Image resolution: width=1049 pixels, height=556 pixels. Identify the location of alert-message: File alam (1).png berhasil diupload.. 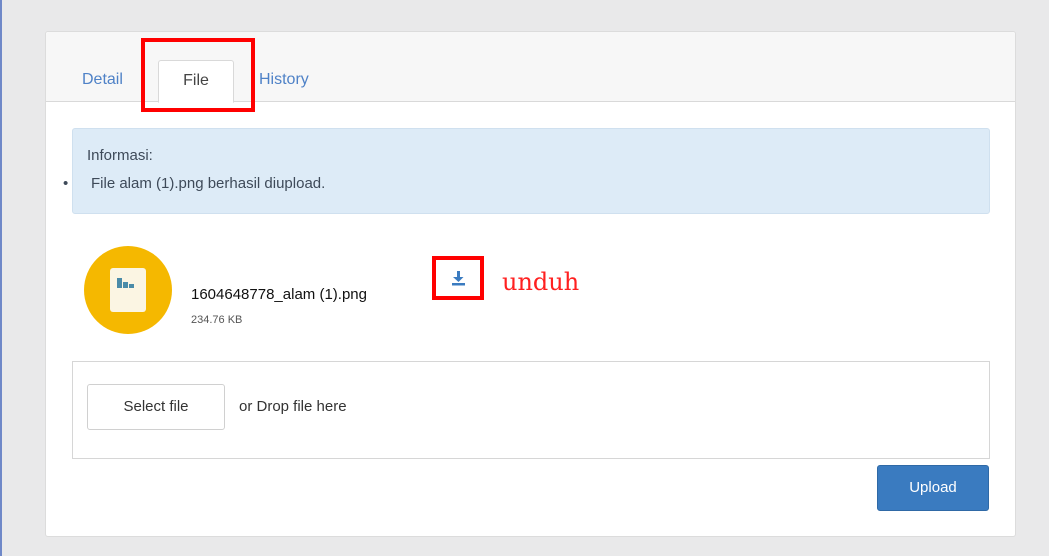
(208, 183).